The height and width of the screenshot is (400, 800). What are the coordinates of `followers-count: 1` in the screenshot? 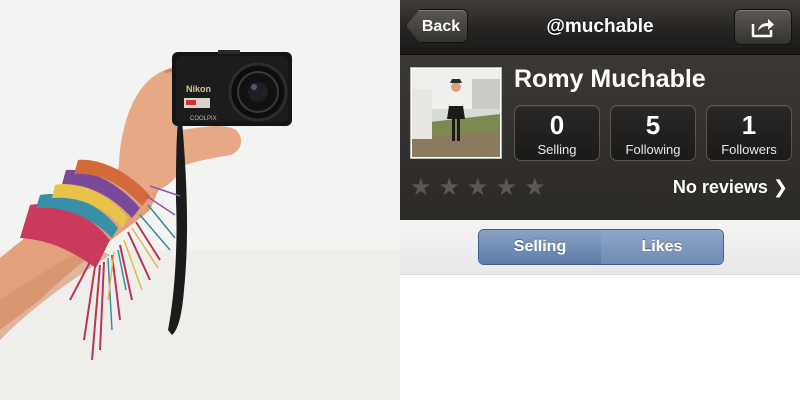 It's located at (749, 125).